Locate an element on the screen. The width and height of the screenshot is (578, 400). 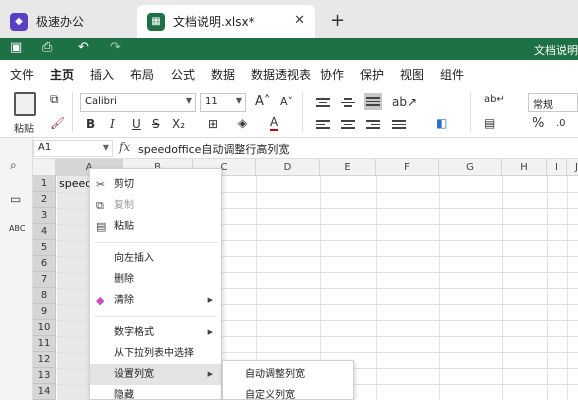
align-left-icon is located at coordinates (323, 124).